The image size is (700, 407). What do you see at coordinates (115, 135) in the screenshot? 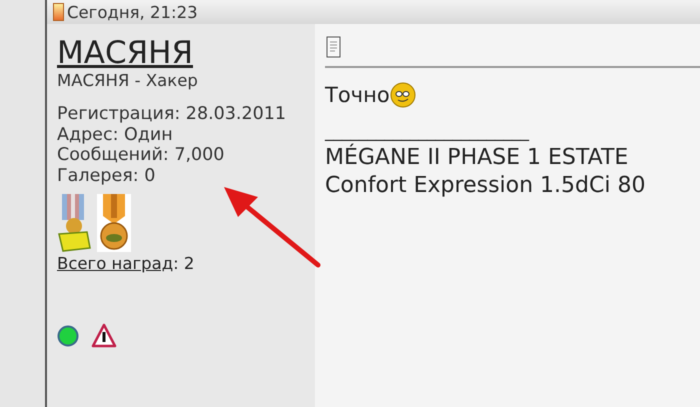
I see `profile-detail: Адрес: Один` at bounding box center [115, 135].